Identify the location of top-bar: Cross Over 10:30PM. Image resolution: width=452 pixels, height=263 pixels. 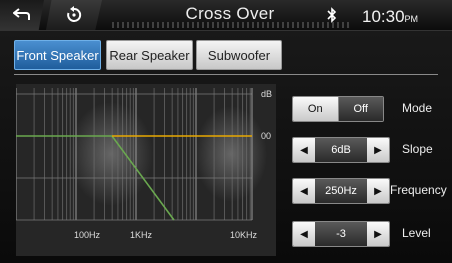
(226, 15).